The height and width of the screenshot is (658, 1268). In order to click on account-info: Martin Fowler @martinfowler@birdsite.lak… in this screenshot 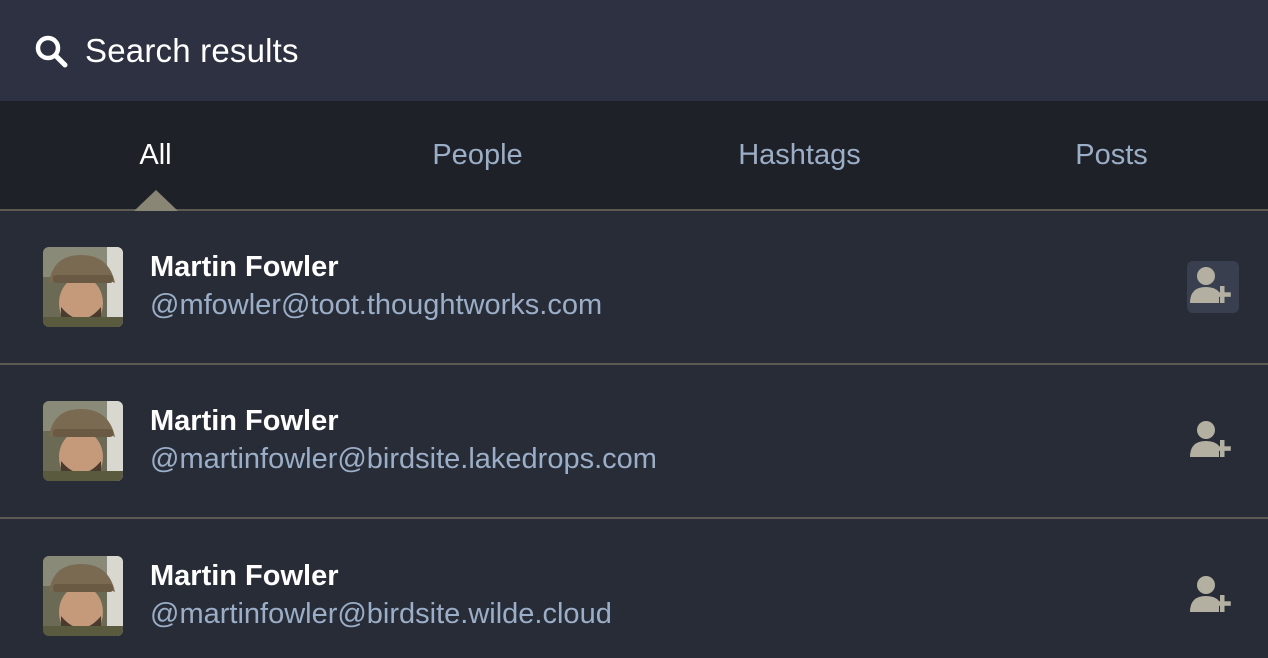, I will do `click(668, 441)`.